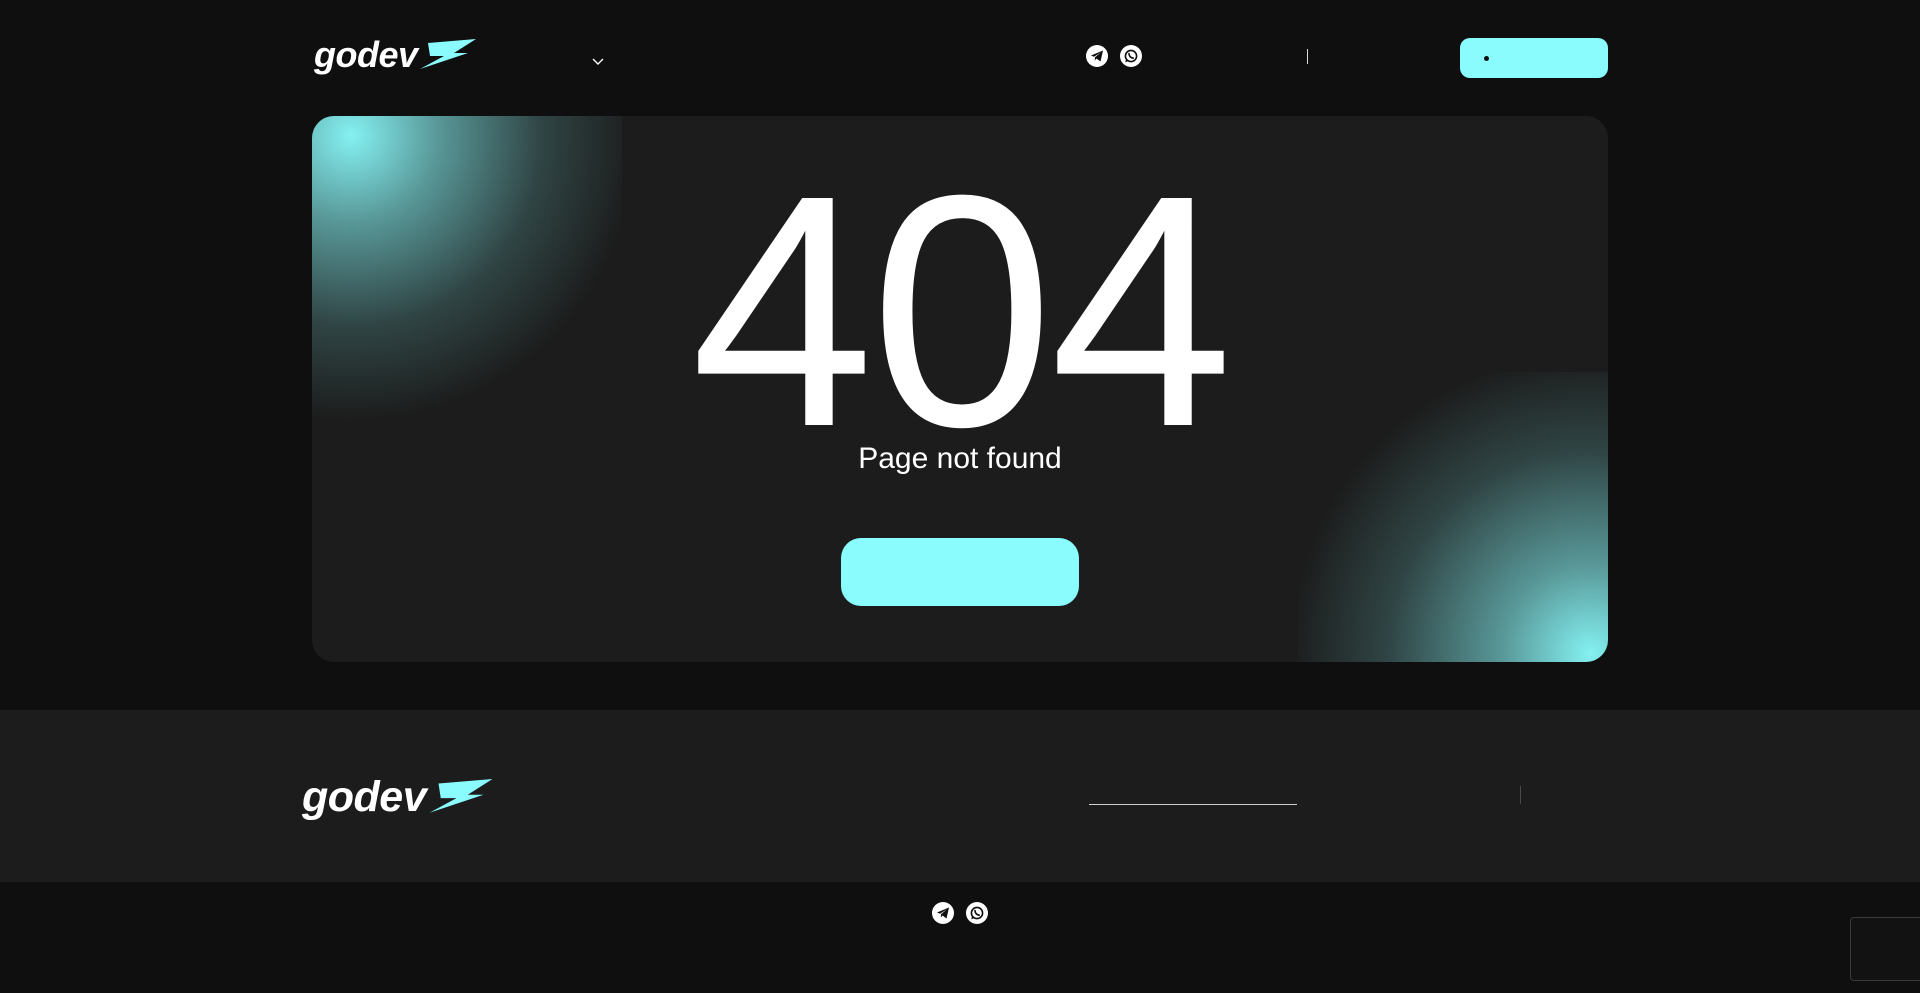 The width and height of the screenshot is (1920, 993). What do you see at coordinates (1486, 58) in the screenshot?
I see `dot-icon` at bounding box center [1486, 58].